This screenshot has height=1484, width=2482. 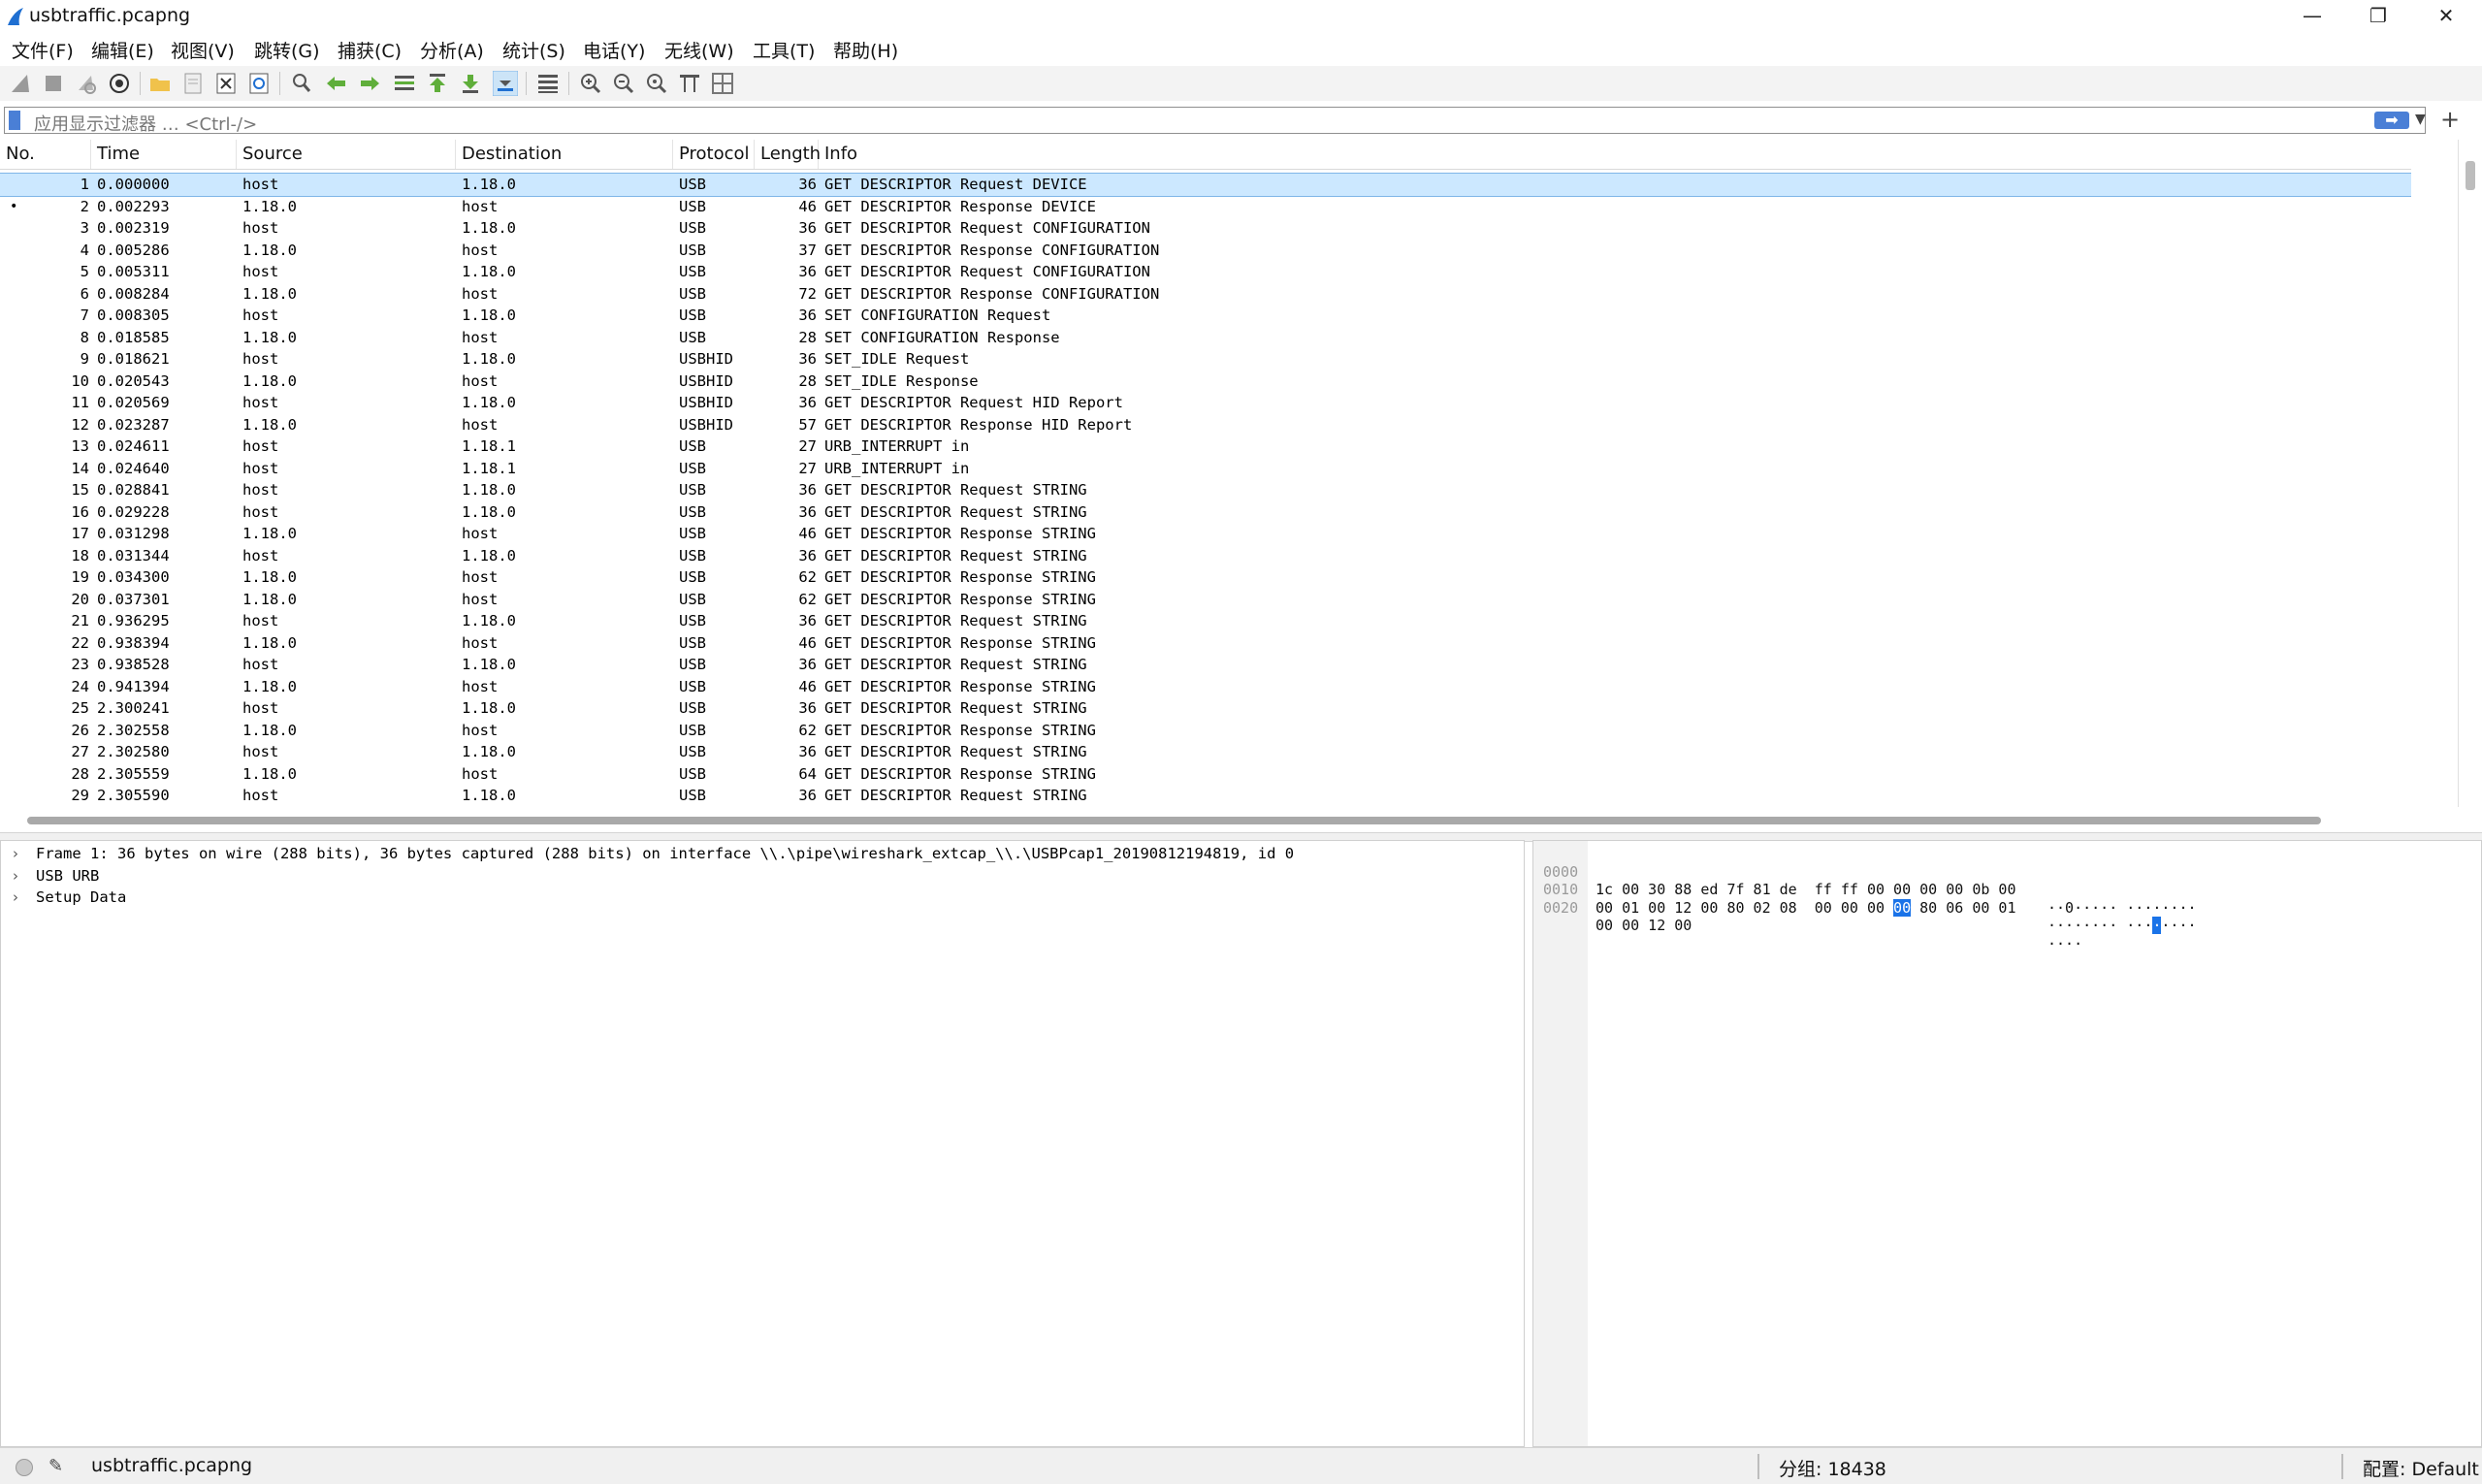 What do you see at coordinates (656, 83) in the screenshot?
I see `zoom-normal-icon` at bounding box center [656, 83].